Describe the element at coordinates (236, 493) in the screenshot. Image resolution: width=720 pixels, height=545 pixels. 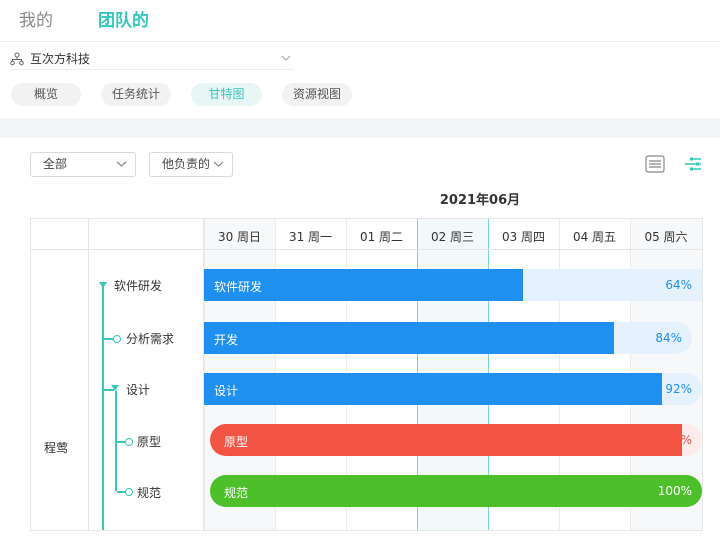
I see `task-bar-label: 规范` at that location.